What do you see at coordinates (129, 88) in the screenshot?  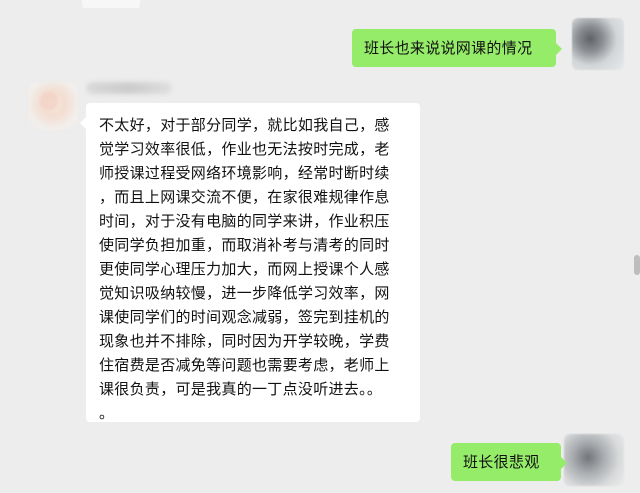 I see `contact-name-blurred` at bounding box center [129, 88].